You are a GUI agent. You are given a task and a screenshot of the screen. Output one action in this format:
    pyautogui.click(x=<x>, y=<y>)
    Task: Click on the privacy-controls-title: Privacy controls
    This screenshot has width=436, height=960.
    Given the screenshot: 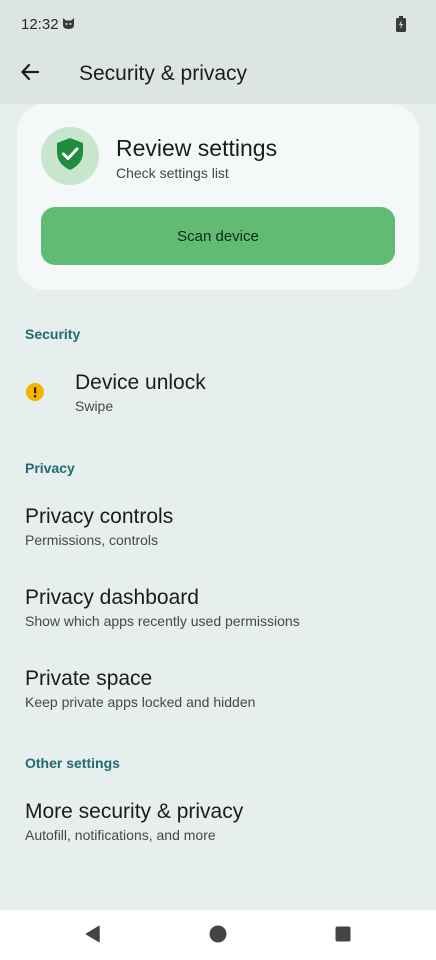 What is the action you would take?
    pyautogui.click(x=99, y=516)
    